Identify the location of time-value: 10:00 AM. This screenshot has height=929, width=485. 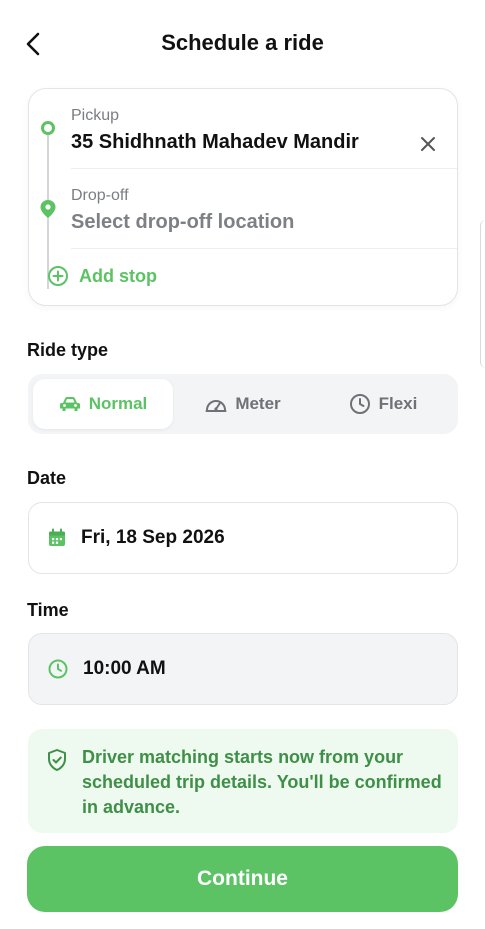
(124, 668).